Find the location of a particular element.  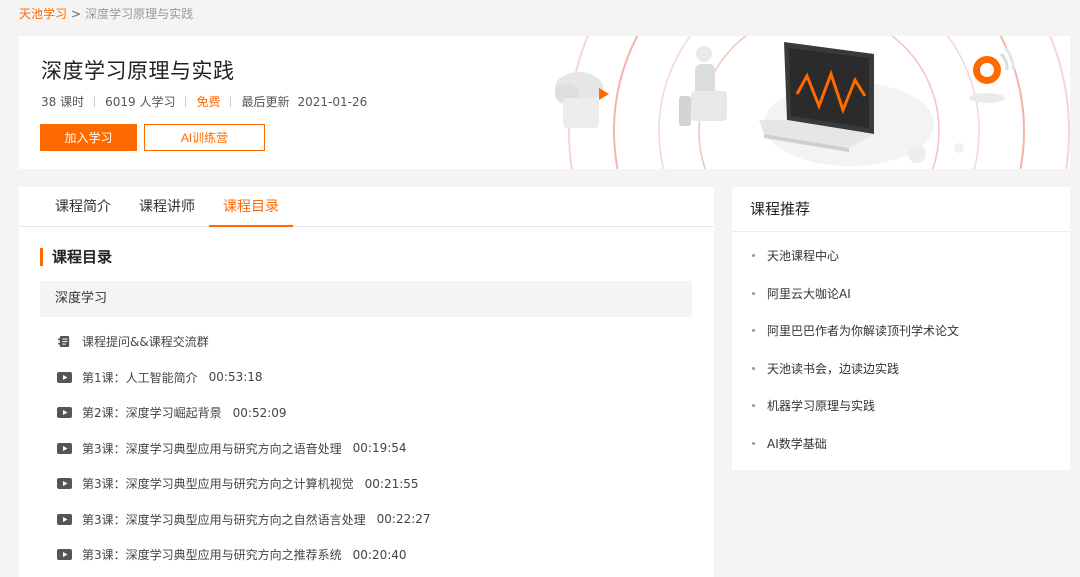

lesson-item: 第3课：深度学习典型应用与研究方向之计算机视觉 00:21:55 is located at coordinates (377, 484).